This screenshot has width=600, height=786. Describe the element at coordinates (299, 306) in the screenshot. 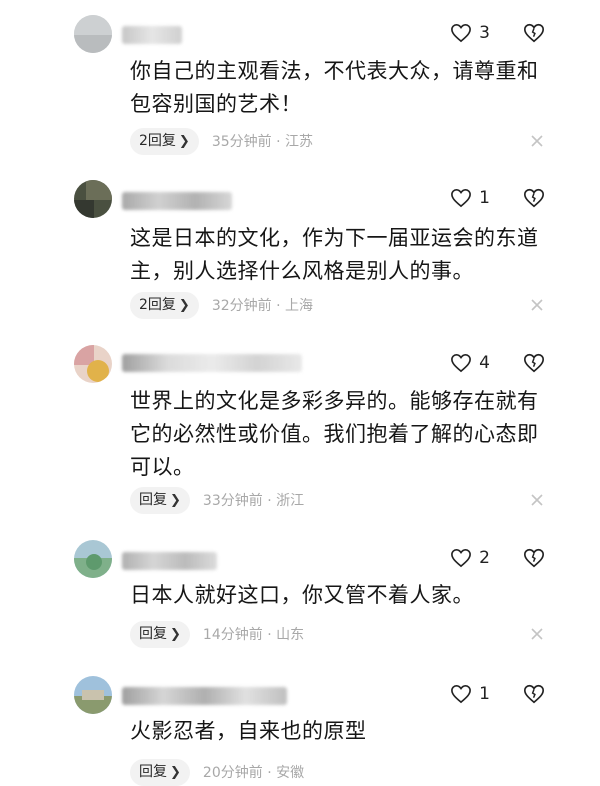

I see `comment-location: 上海` at that location.